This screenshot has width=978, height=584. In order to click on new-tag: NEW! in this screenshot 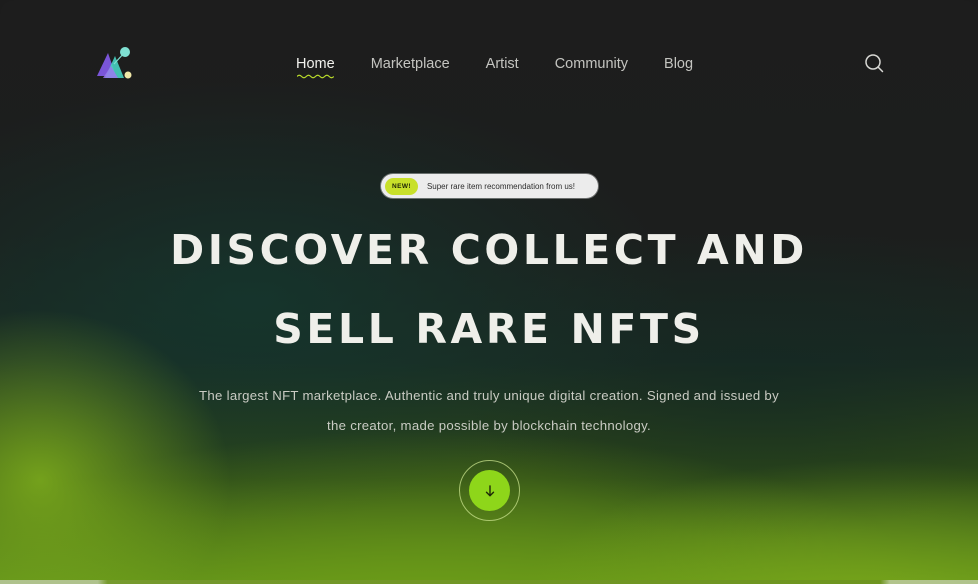, I will do `click(401, 186)`.